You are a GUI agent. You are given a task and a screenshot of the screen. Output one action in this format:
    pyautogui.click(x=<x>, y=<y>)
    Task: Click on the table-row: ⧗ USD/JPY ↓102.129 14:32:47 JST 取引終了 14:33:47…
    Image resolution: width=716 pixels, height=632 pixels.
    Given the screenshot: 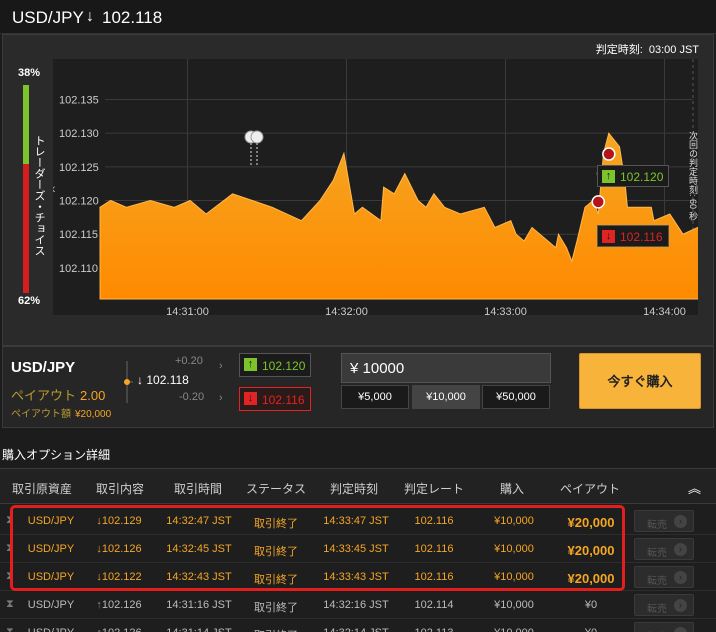 What is the action you would take?
    pyautogui.click(x=358, y=521)
    